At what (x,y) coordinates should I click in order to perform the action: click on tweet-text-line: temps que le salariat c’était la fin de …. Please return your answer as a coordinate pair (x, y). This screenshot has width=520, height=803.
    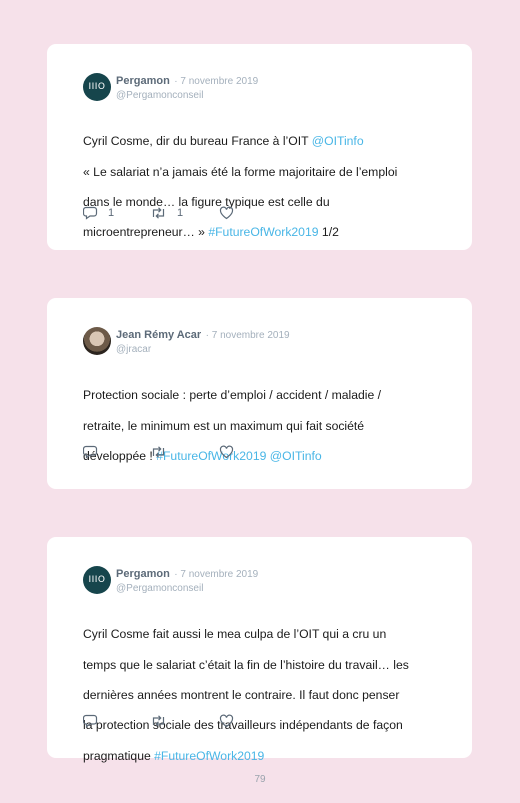
    Looking at the image, I should click on (246, 664).